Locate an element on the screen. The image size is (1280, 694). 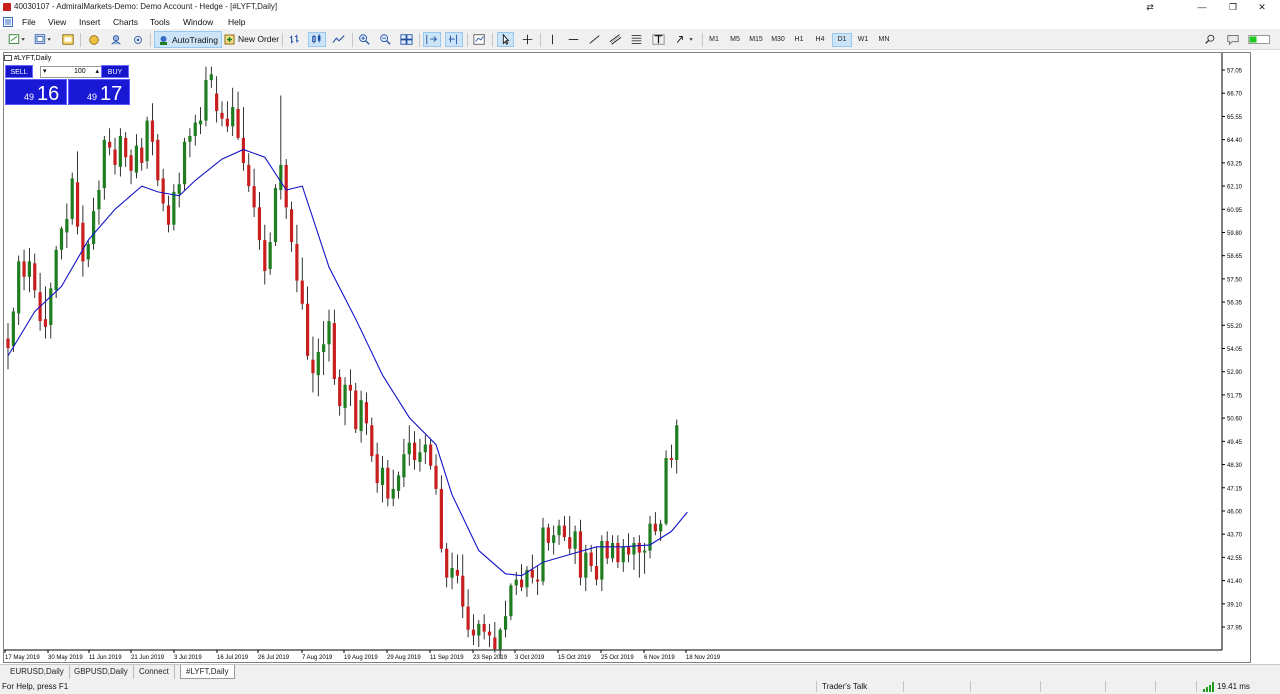
navigator-icon is located at coordinates (94, 39).